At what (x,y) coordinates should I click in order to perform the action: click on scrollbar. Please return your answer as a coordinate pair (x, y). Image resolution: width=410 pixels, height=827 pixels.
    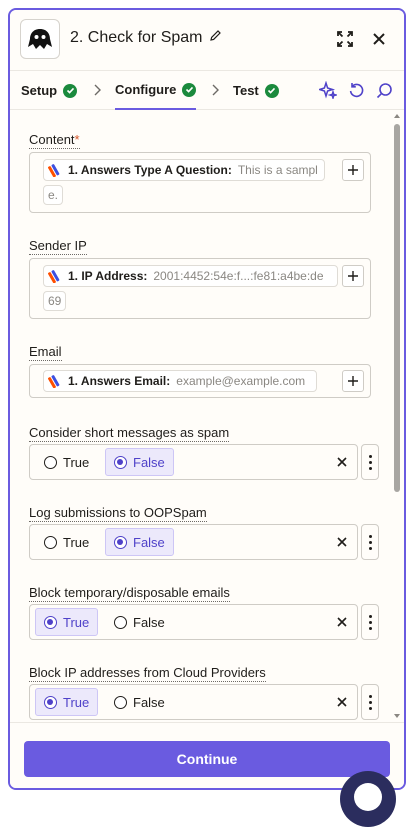
    Looking at the image, I should click on (397, 417).